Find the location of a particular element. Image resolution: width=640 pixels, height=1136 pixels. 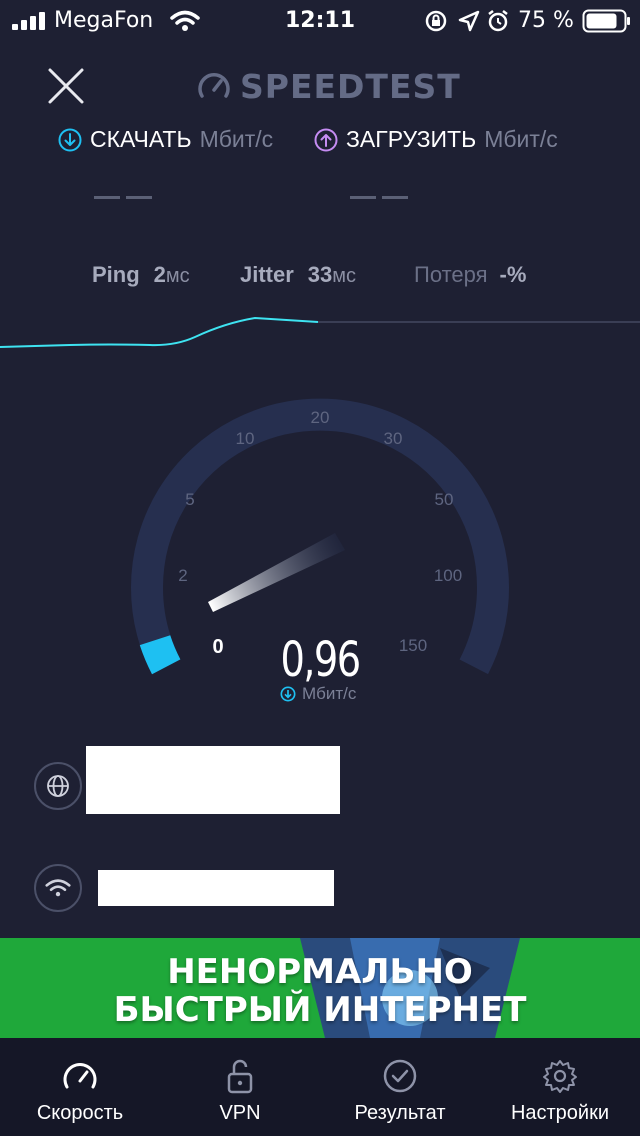

ping-unit: мс is located at coordinates (177, 276).